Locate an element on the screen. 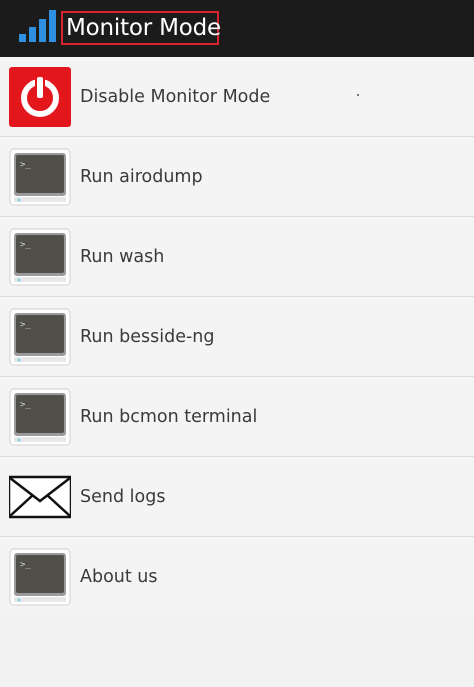  menu-item-run-besside-ng: Run besside-ng is located at coordinates (237, 337).